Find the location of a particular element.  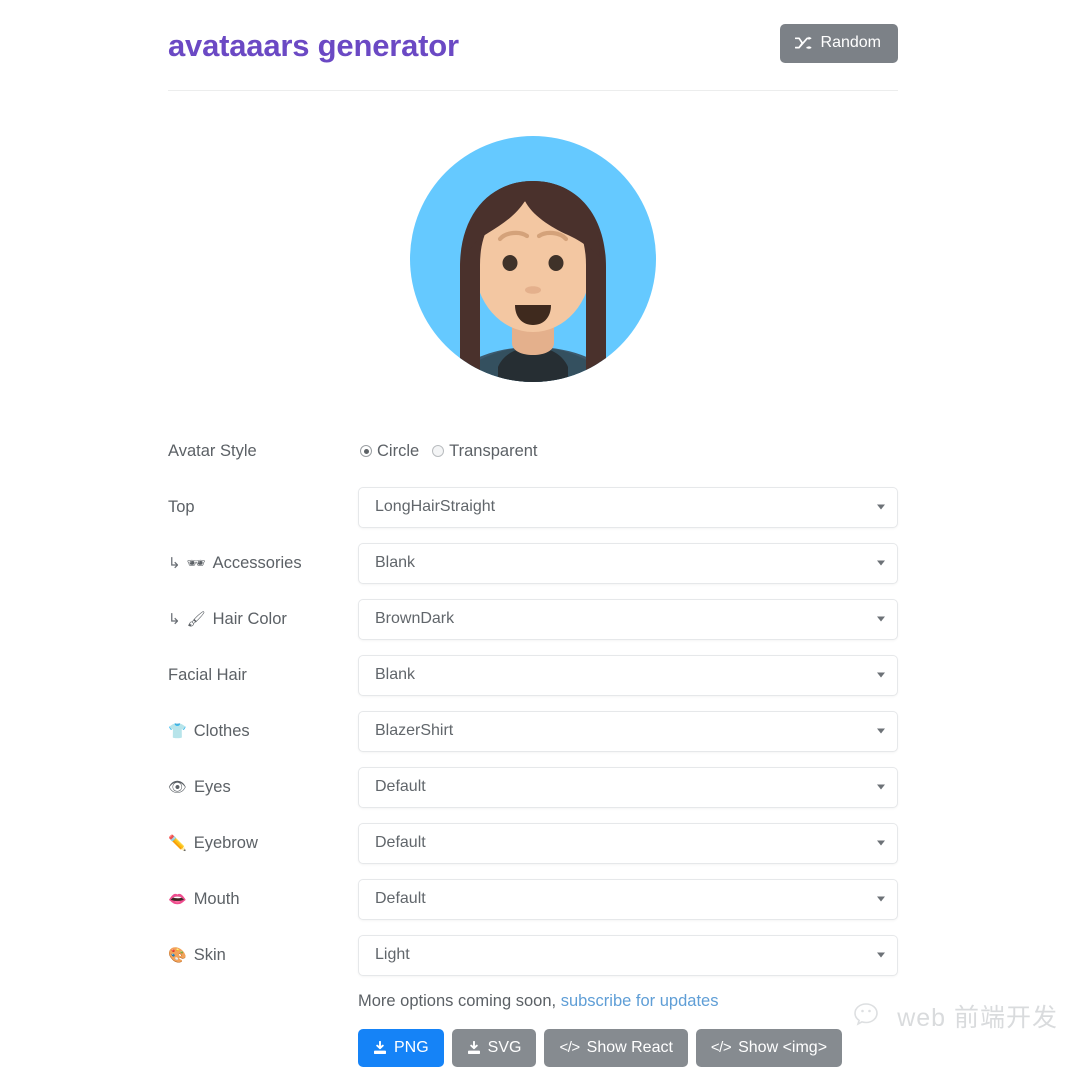

form-row-skin: 🎨 Skin Light is located at coordinates (533, 955).